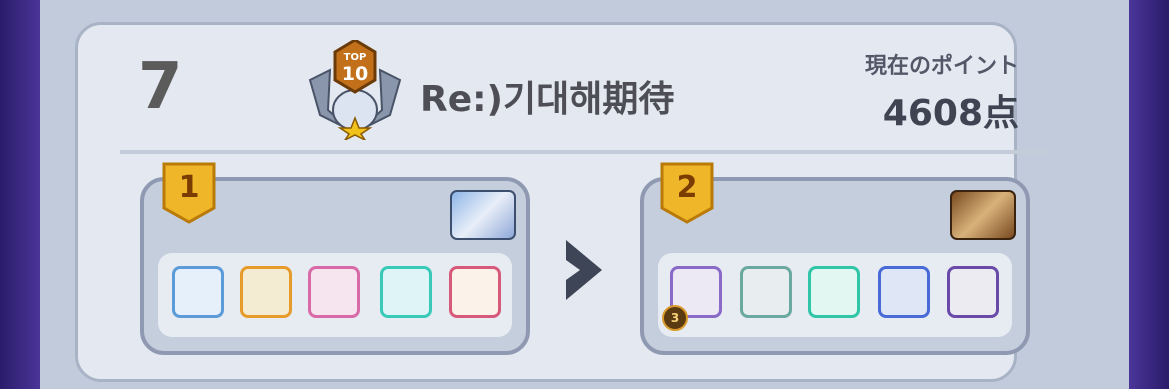 This screenshot has height=389, width=1169. What do you see at coordinates (198, 292) in the screenshot?
I see `blue-shield-skill-icon` at bounding box center [198, 292].